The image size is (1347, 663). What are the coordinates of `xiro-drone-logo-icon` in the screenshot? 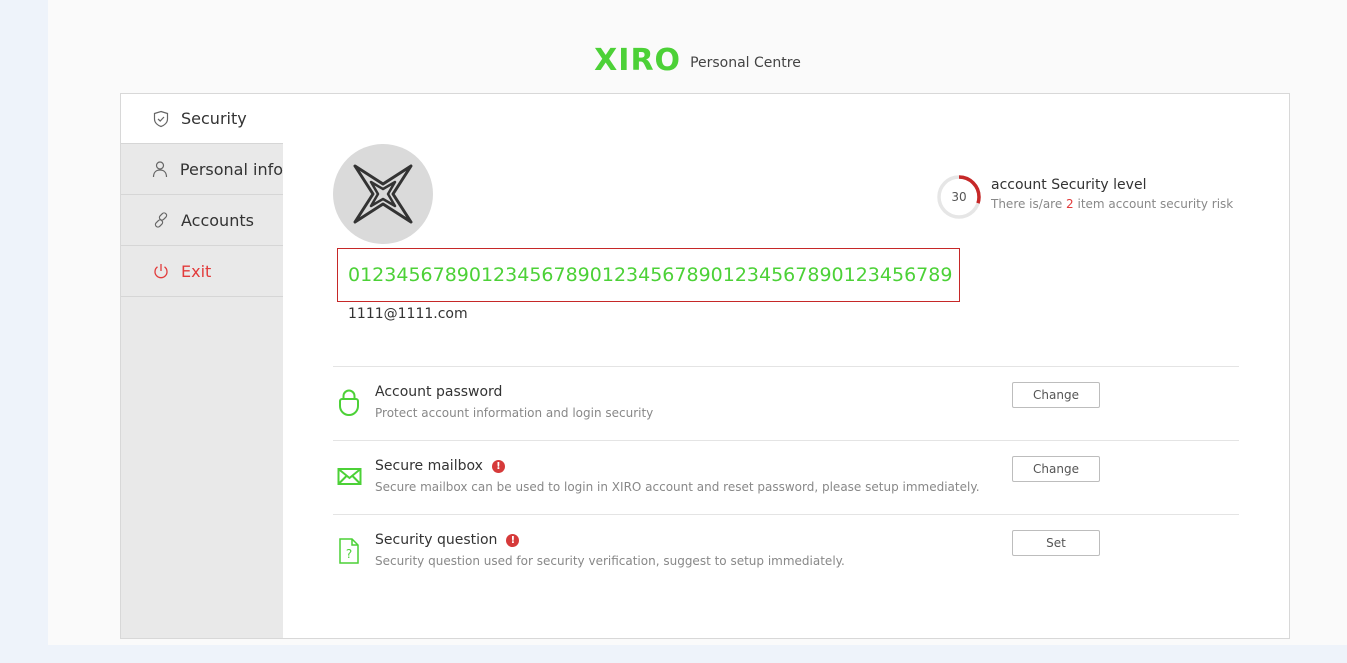 It's located at (383, 194).